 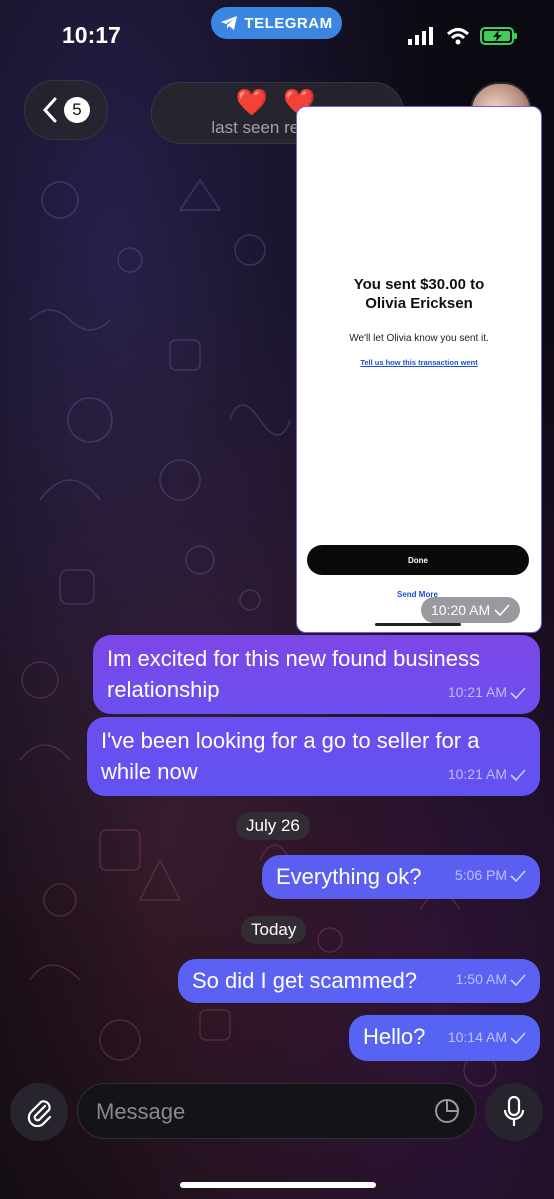 I want to click on image-time-text: 10:20 AM, so click(x=461, y=610).